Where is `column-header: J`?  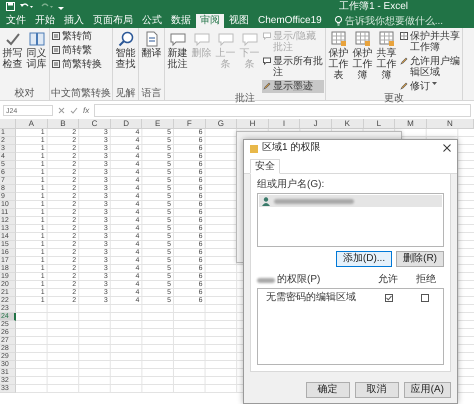
column-header: J is located at coordinates (316, 124).